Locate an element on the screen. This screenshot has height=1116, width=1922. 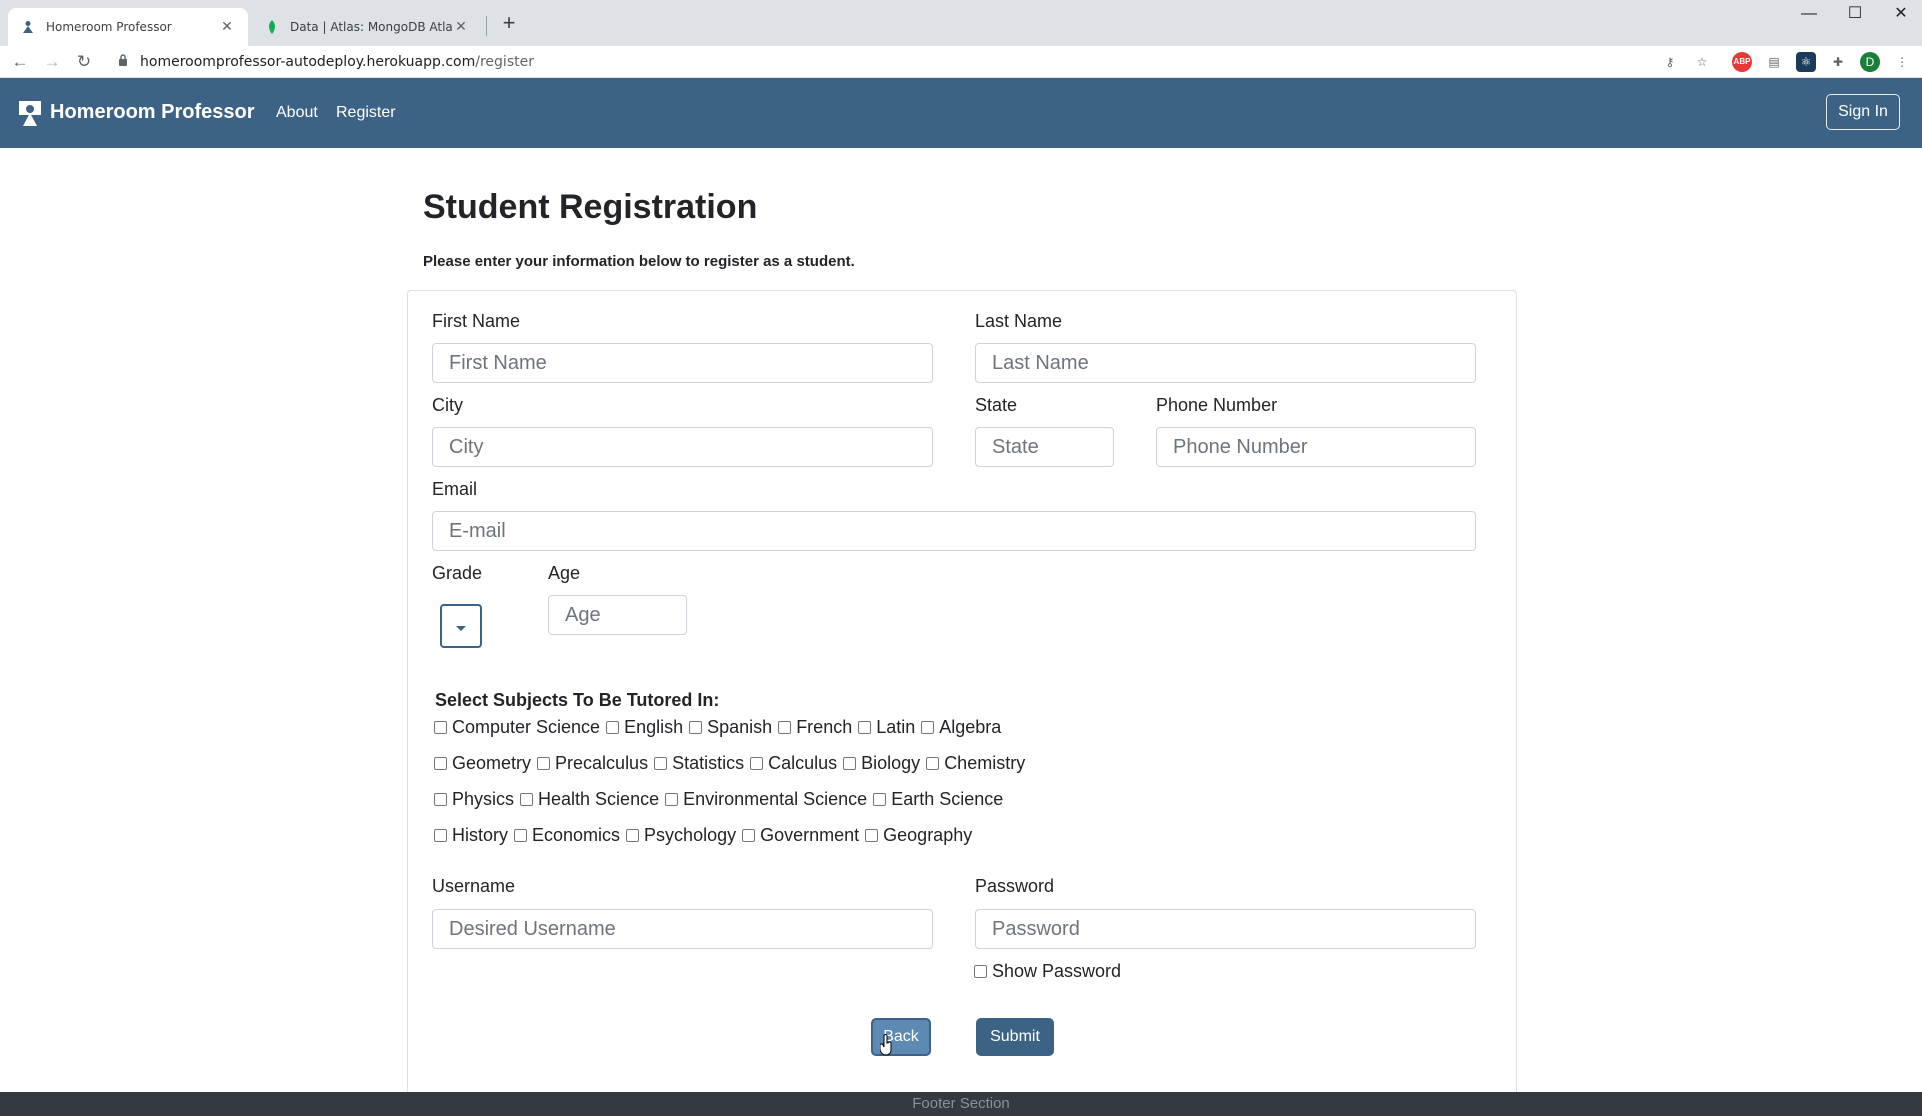
tab-mongodb-atlas: Data | Atlas: MongoDB Atlas ✕ is located at coordinates (367, 27).